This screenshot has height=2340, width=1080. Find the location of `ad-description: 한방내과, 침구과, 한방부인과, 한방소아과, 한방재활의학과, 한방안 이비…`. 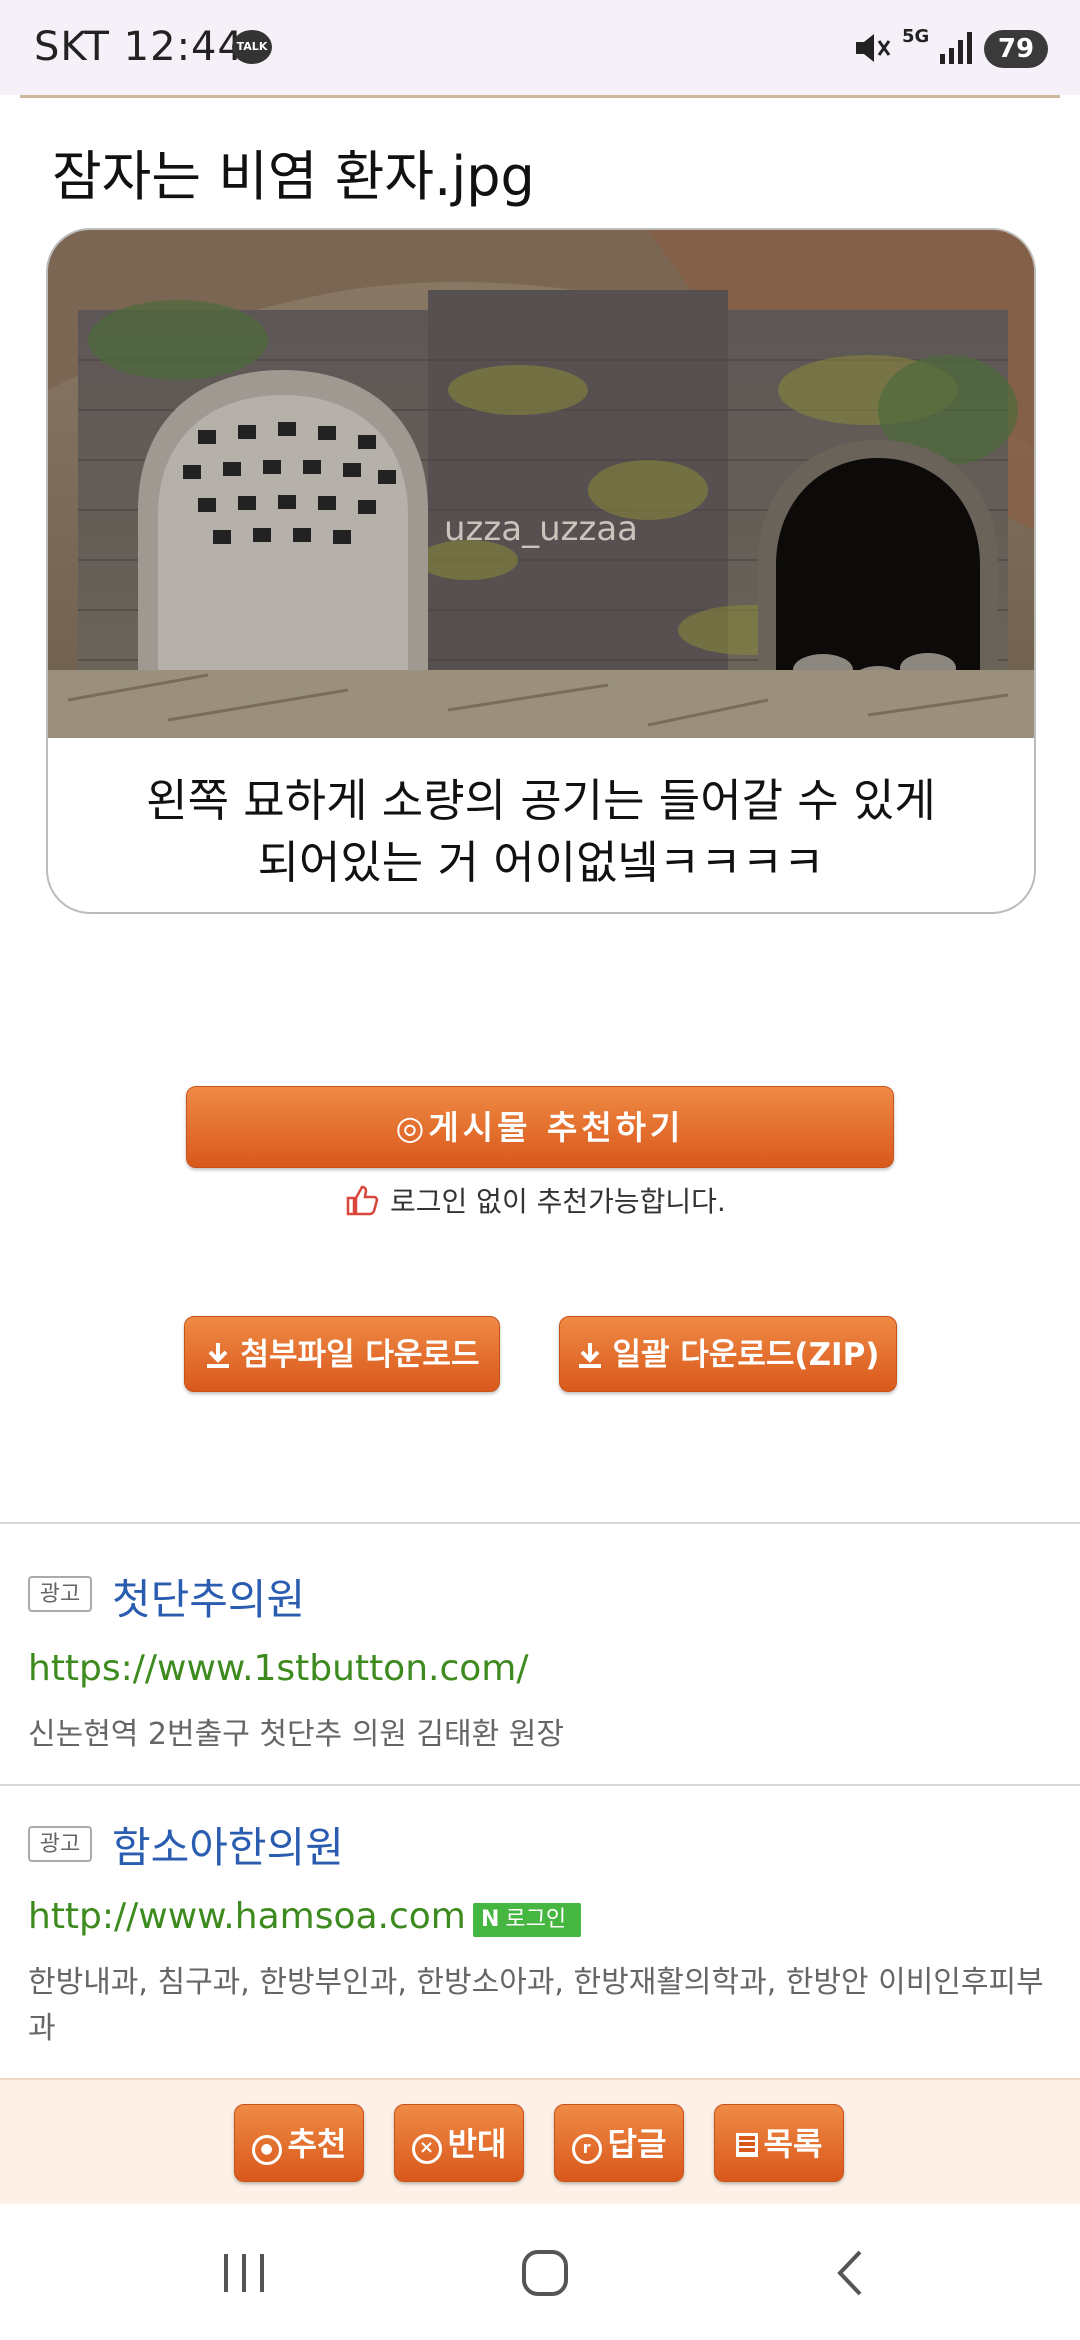

ad-description: 한방내과, 침구과, 한방부인과, 한방소아과, 한방재활의학과, 한방안 이비… is located at coordinates (536, 2005).